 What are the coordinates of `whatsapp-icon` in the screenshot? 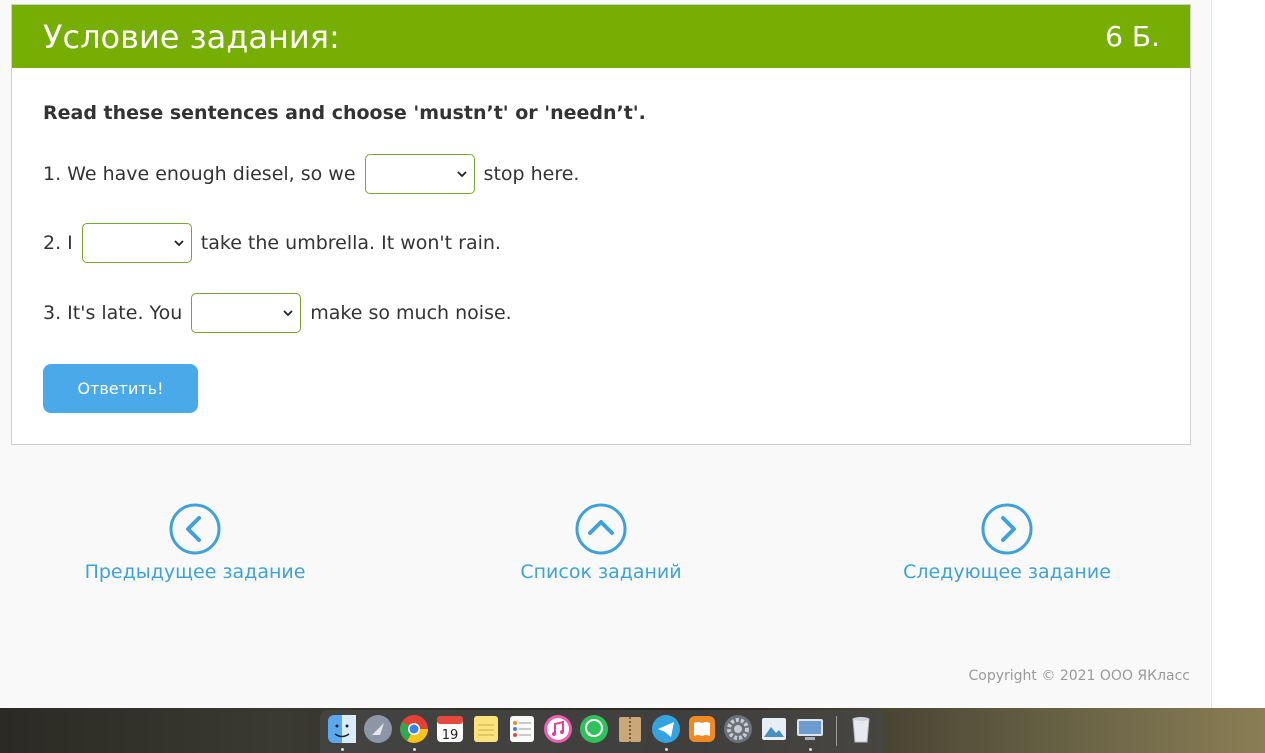 It's located at (594, 729).